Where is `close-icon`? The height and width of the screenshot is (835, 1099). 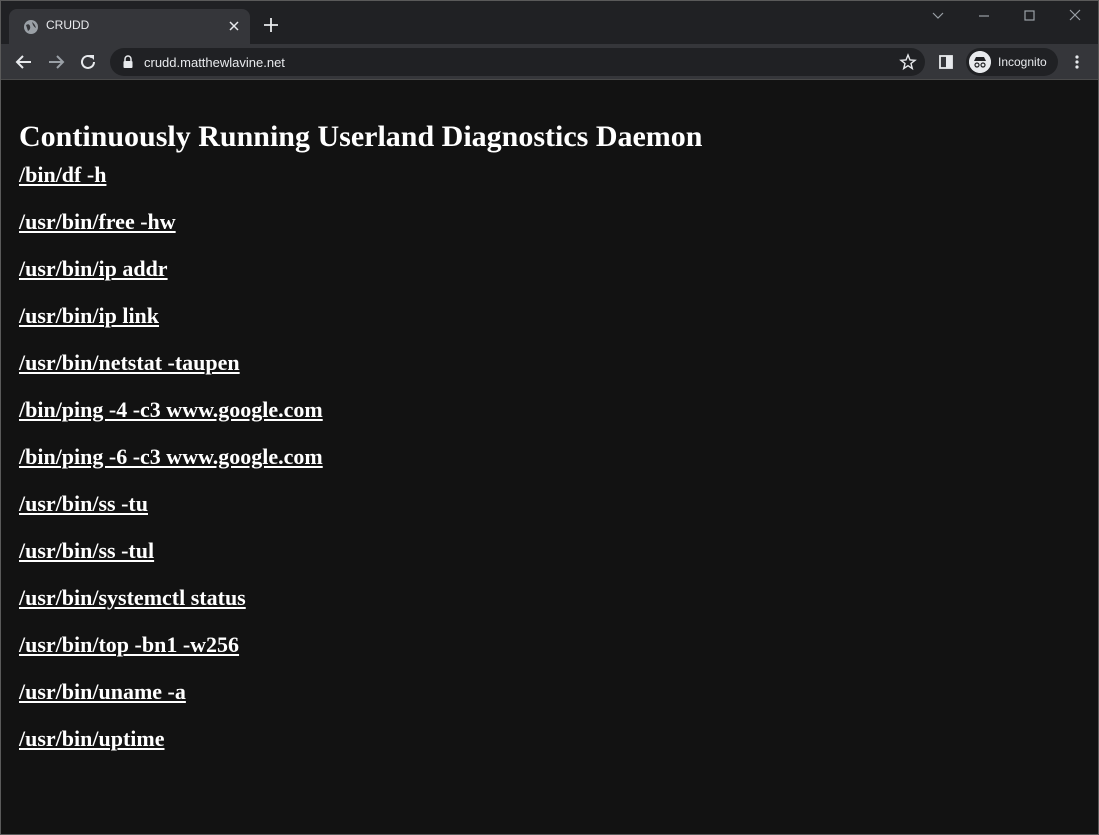 close-icon is located at coordinates (234, 26).